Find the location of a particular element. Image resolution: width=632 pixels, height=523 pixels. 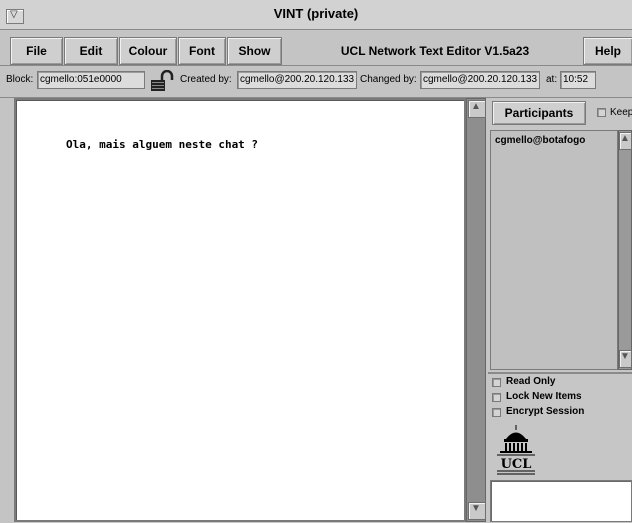

menu-font: Font is located at coordinates (202, 51).